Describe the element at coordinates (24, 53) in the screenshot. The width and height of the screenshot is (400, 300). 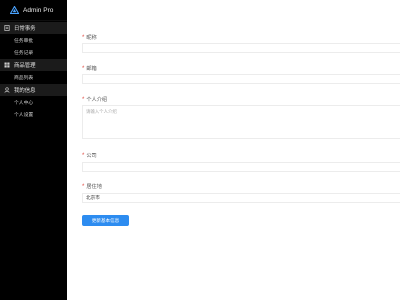
I see `sidebar-item-label: 任务记录` at that location.